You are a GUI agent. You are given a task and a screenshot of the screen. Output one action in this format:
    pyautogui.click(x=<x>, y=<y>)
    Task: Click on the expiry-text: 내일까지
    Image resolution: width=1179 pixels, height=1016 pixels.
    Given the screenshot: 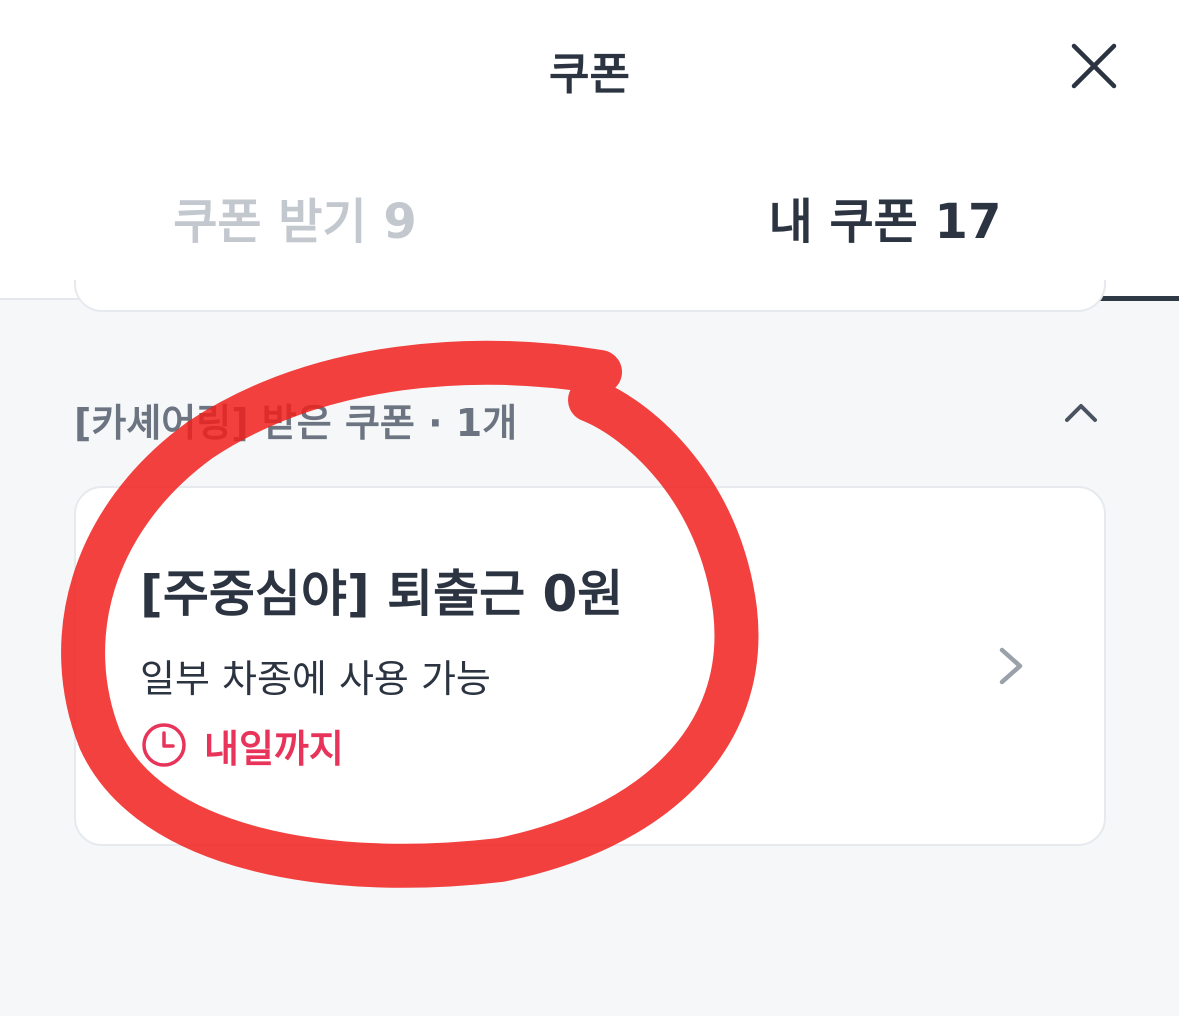 What is the action you would take?
    pyautogui.click(x=274, y=748)
    